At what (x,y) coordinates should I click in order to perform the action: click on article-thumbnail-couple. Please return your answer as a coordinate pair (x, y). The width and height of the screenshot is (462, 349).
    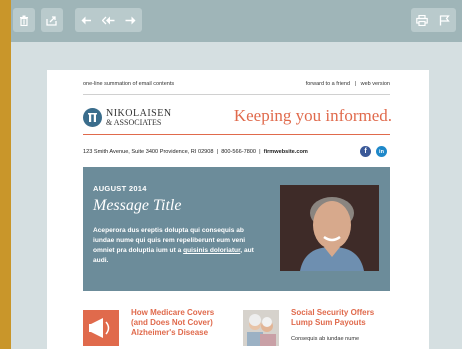
    Looking at the image, I should click on (261, 328).